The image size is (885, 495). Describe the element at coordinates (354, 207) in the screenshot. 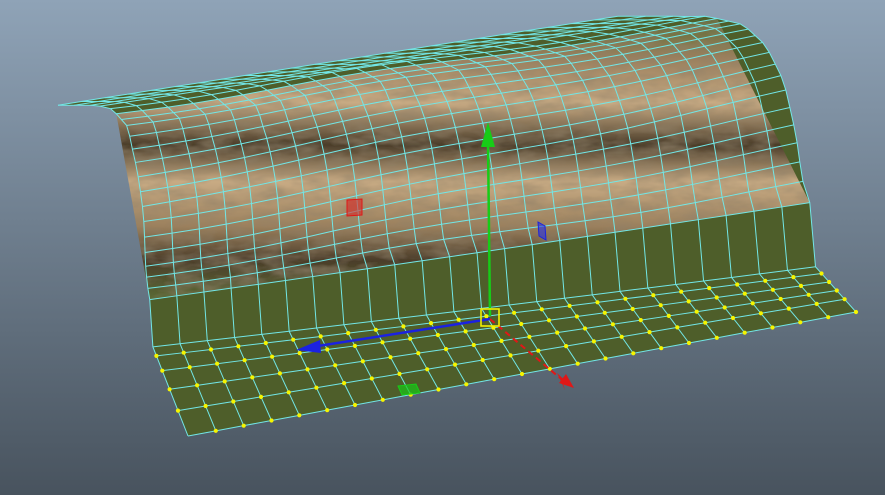

I see `xy-plane-handle-icon` at that location.